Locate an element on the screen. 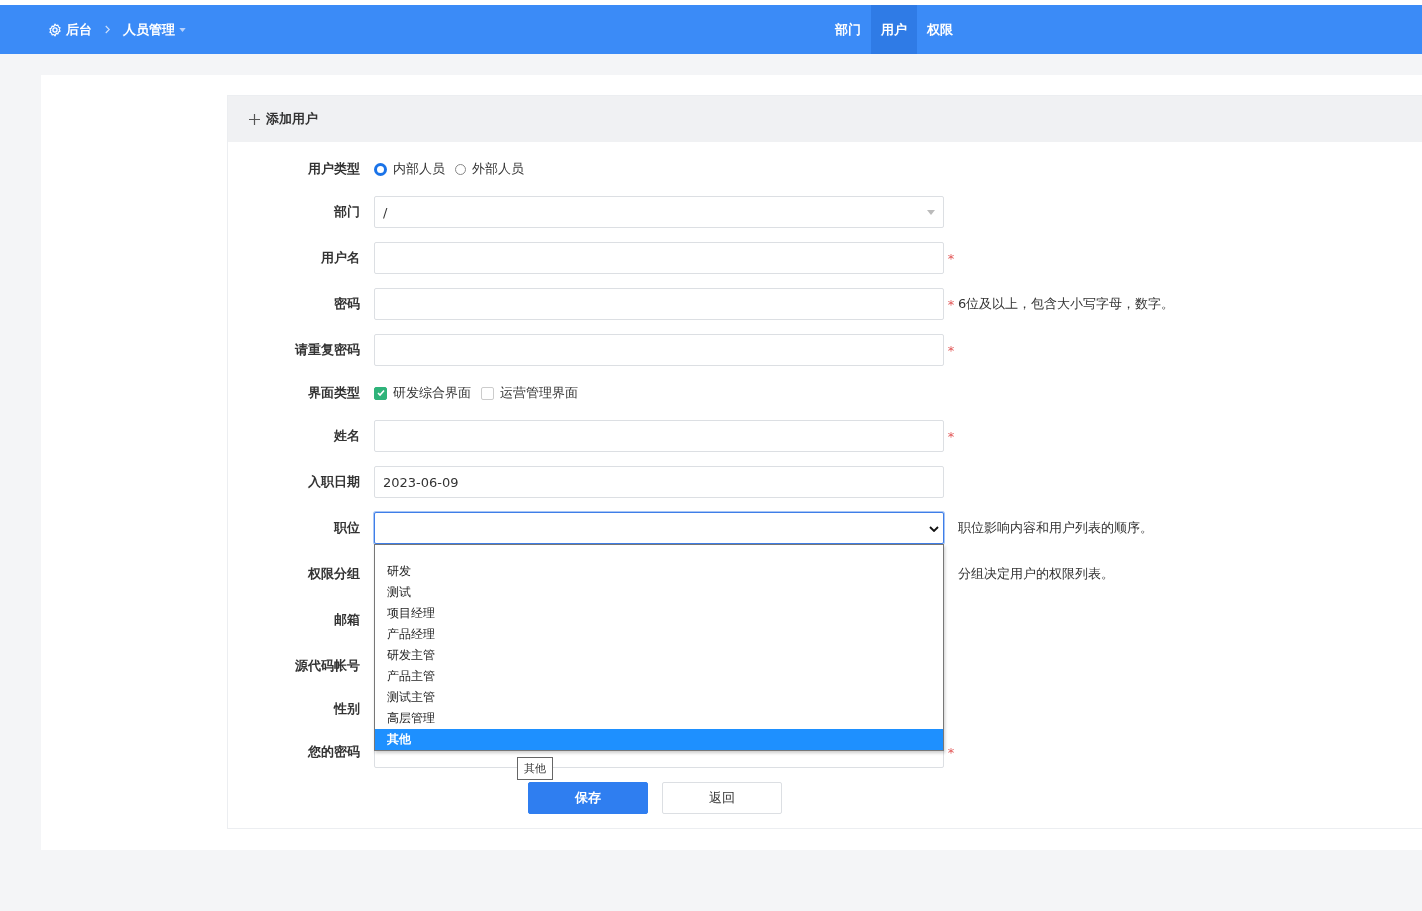  dropdown-option: 产品经理 is located at coordinates (659, 634).